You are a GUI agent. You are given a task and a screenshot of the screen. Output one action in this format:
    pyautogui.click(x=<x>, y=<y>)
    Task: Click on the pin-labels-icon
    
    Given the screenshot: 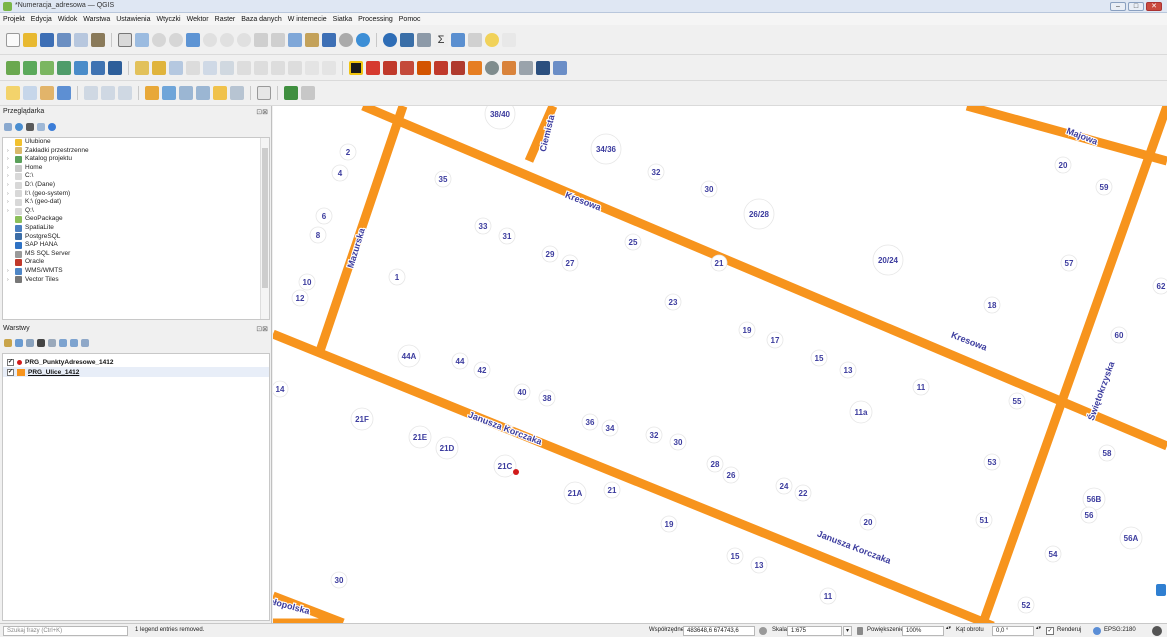 What is the action you would take?
    pyautogui.click(x=373, y=67)
    